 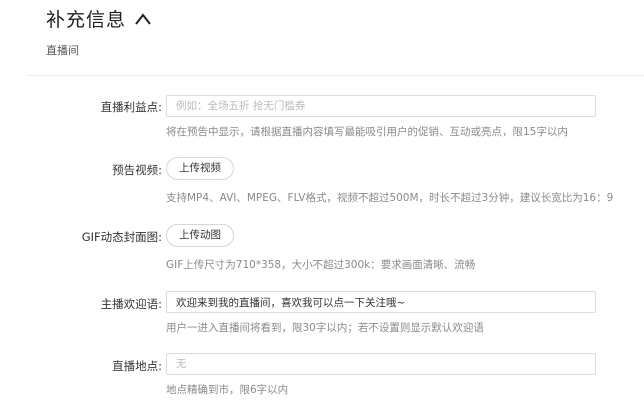 What do you see at coordinates (137, 170) in the screenshot?
I see `preview-video-label: 预告视频:` at bounding box center [137, 170].